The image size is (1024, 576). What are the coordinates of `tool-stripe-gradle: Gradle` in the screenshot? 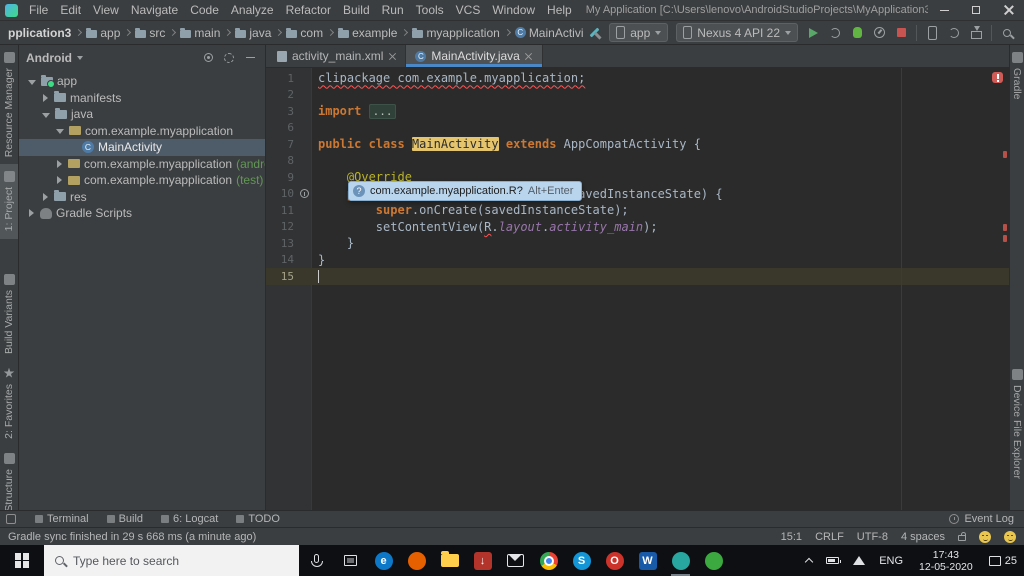 It's located at (1017, 76).